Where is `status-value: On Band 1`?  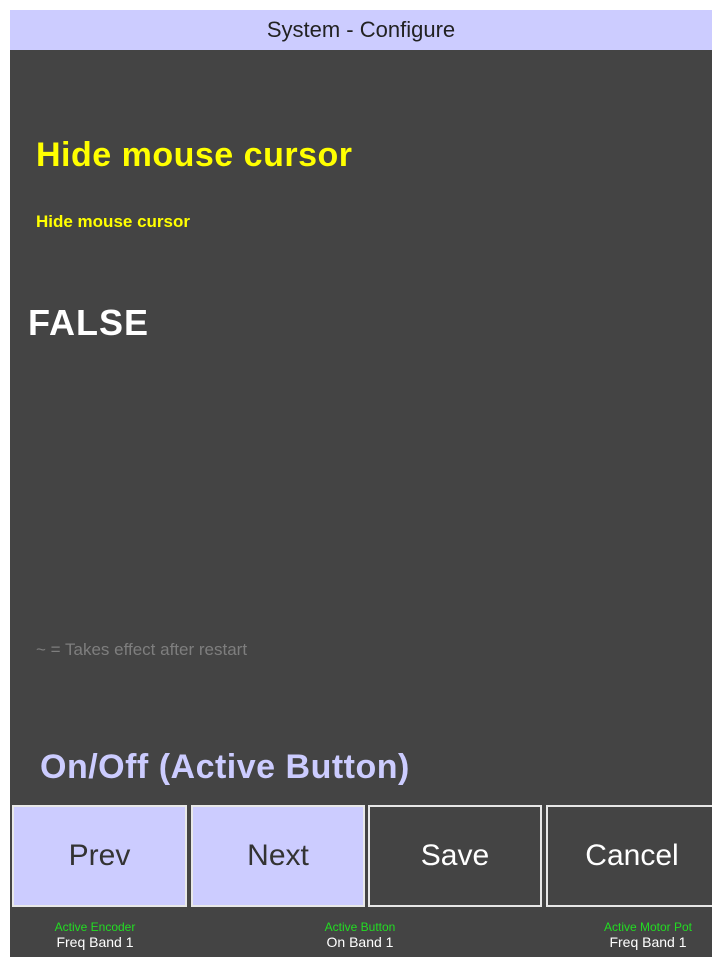
status-value: On Band 1 is located at coordinates (360, 942).